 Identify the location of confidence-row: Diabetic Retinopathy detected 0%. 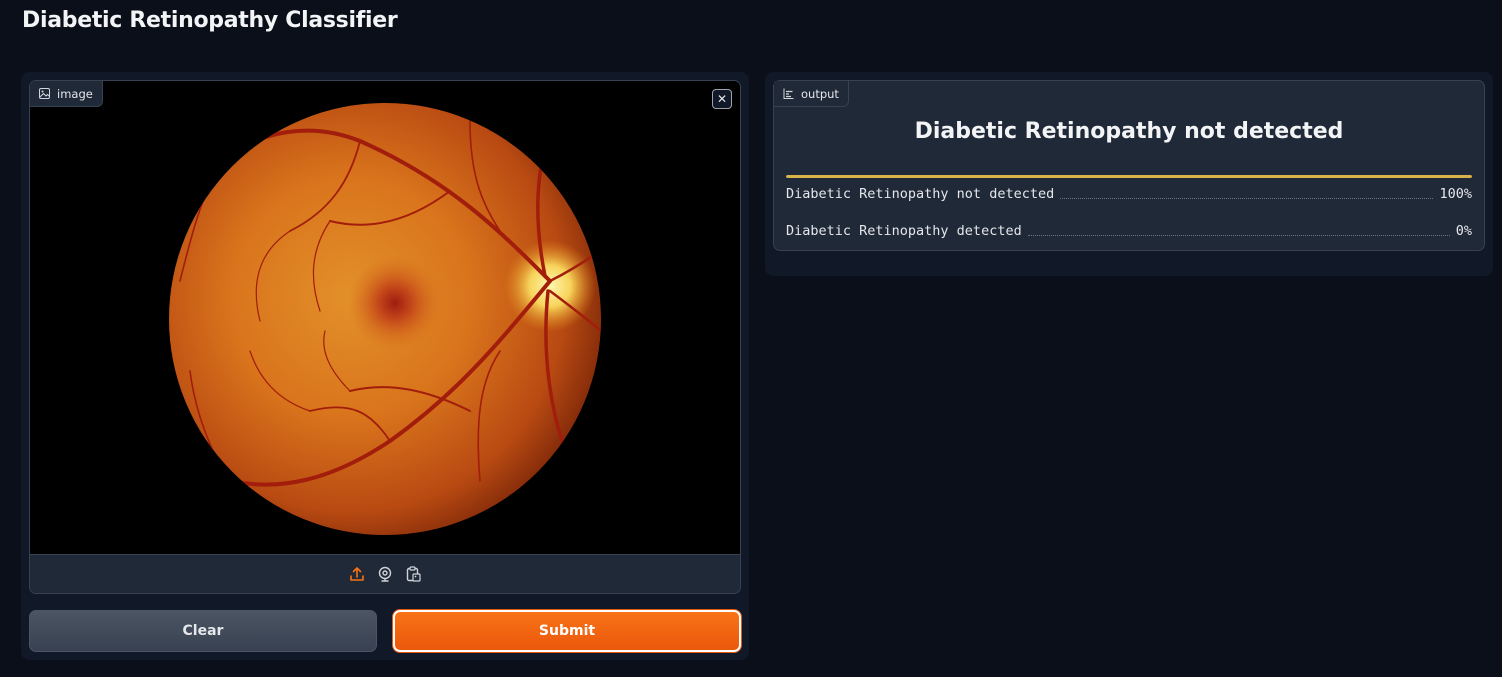
(1129, 231).